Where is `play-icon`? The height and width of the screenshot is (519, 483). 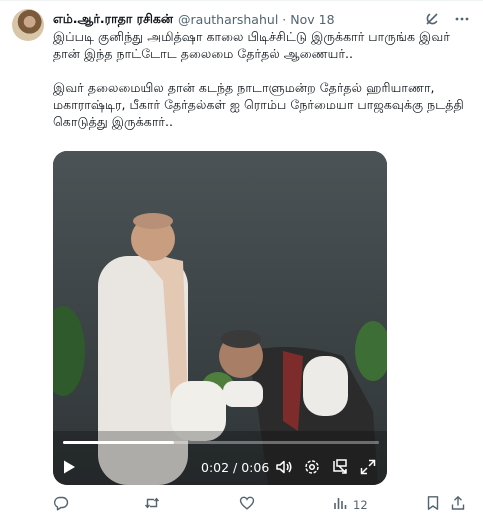
play-icon is located at coordinates (69, 467).